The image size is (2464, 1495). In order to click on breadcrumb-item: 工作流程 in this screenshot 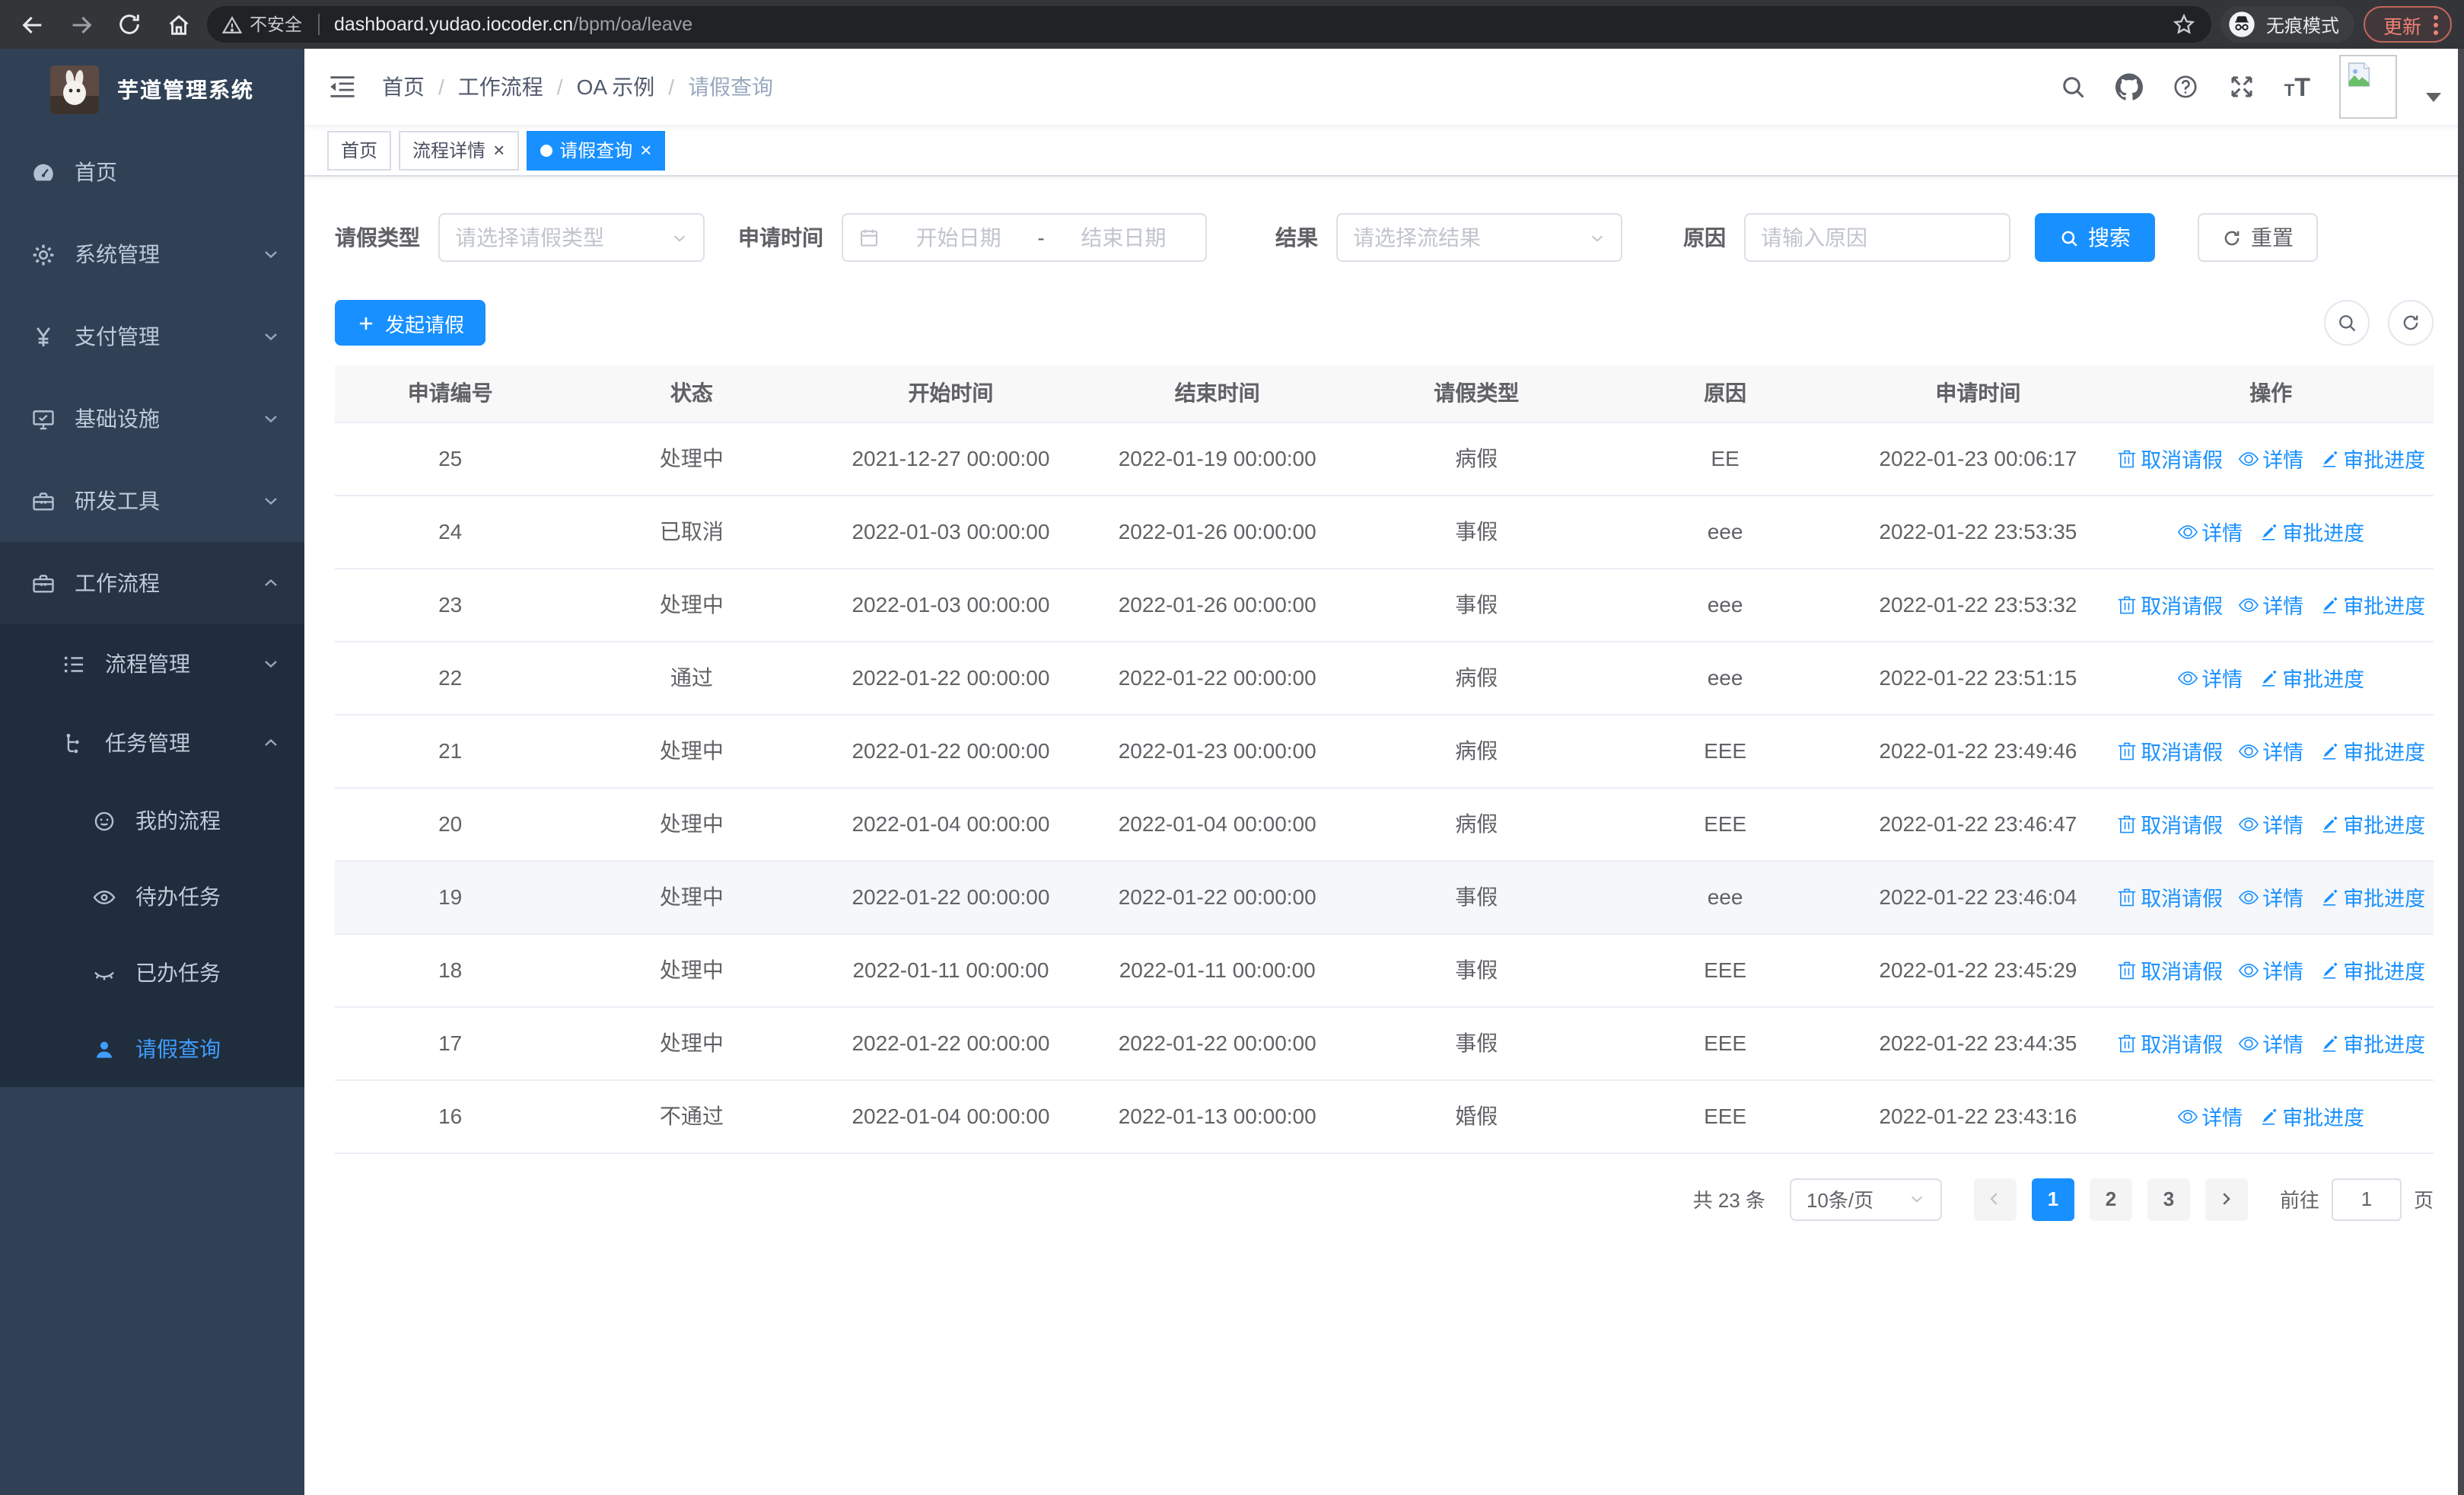, I will do `click(500, 87)`.